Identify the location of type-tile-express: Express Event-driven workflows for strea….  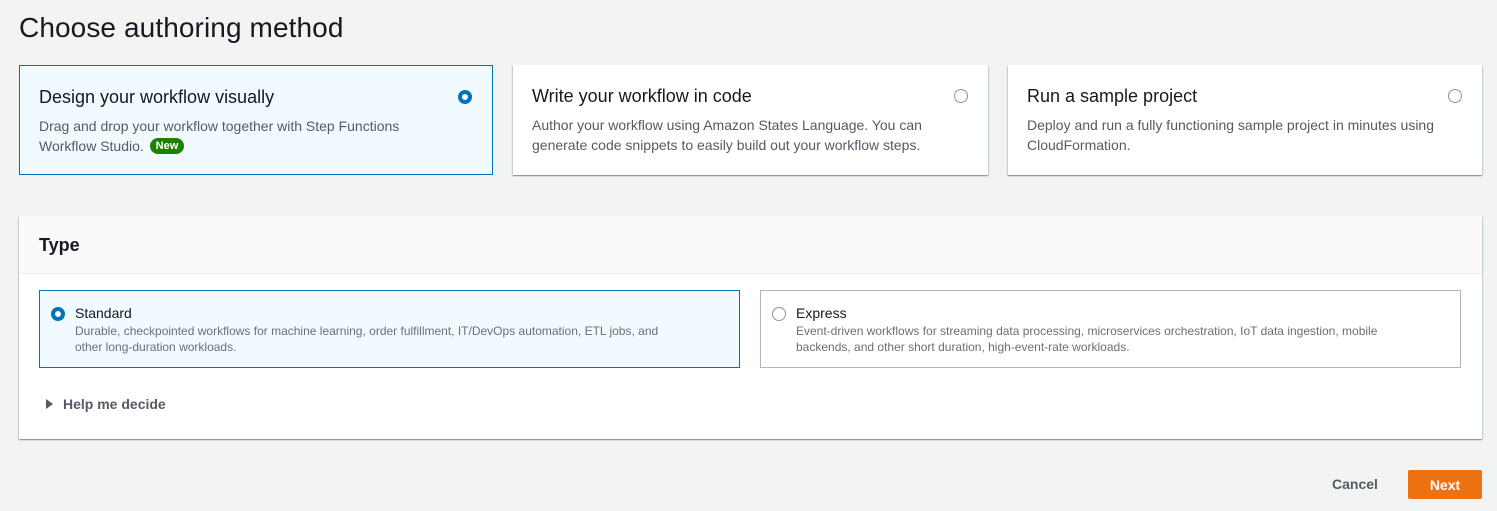
(1110, 329).